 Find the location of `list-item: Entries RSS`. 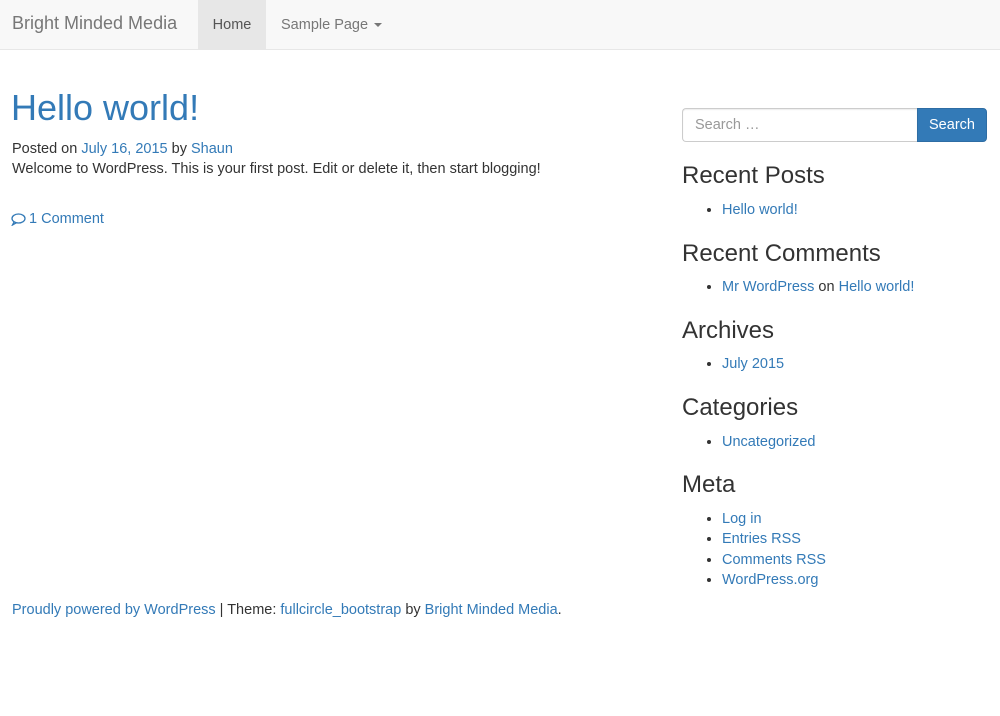

list-item: Entries RSS is located at coordinates (774, 539).